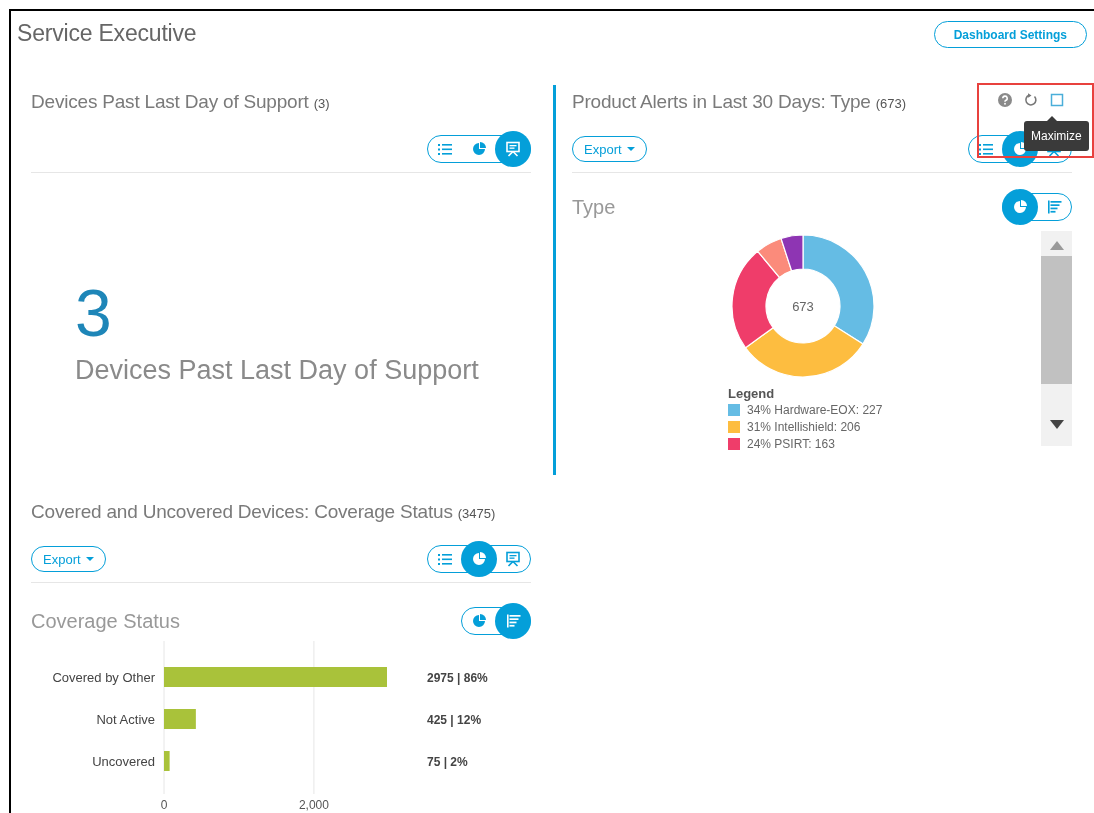 The width and height of the screenshot is (1094, 813). I want to click on panel-count: (673), so click(891, 103).